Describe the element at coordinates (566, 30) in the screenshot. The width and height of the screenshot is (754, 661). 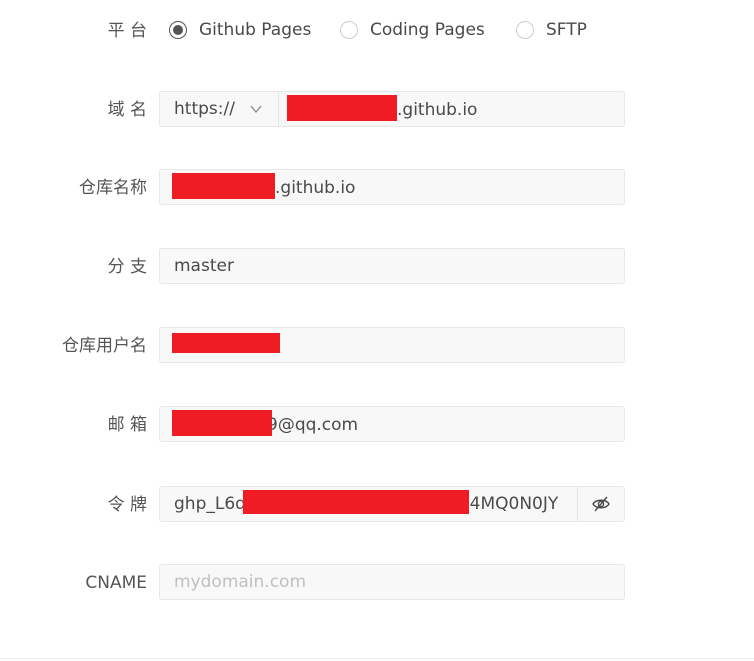
I see `radio-label-sftp: SFTP` at that location.